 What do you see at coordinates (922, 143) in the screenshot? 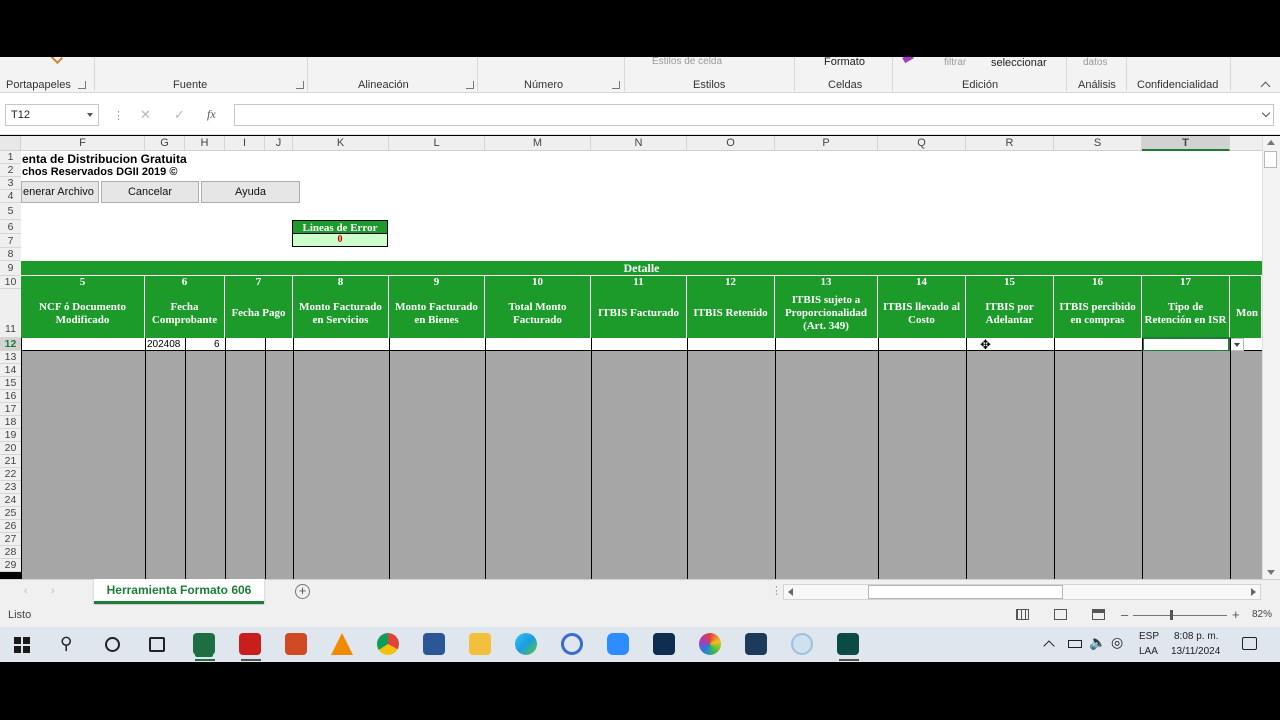
I see `column-header-q: Q` at bounding box center [922, 143].